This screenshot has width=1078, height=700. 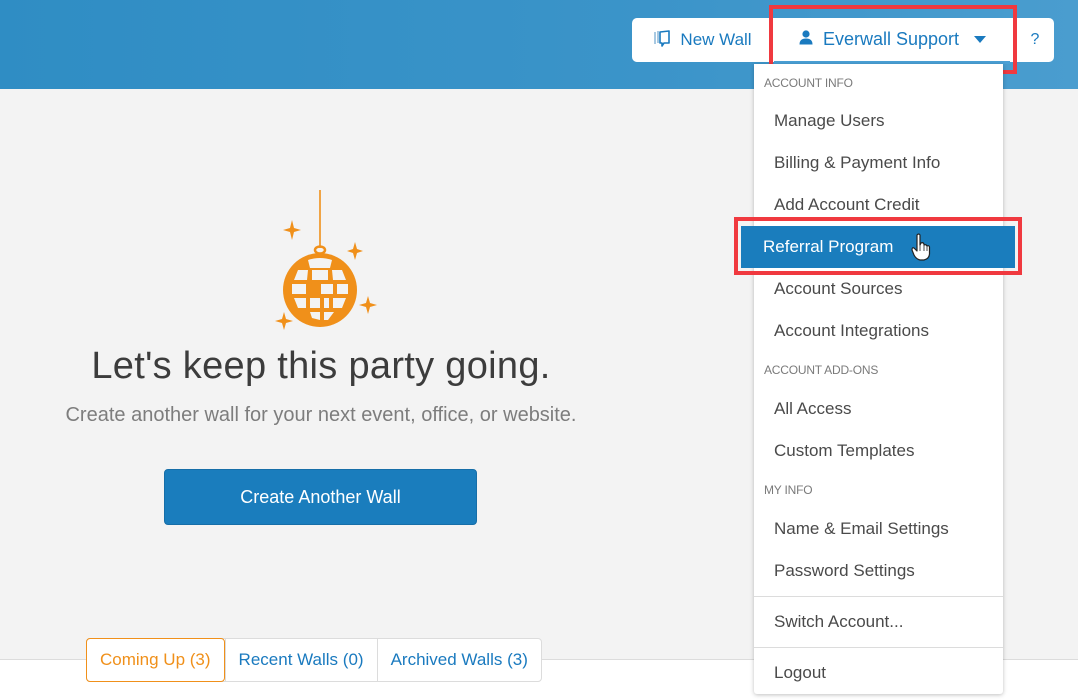 I want to click on hand-pointer-cursor-icon, so click(x=921, y=249).